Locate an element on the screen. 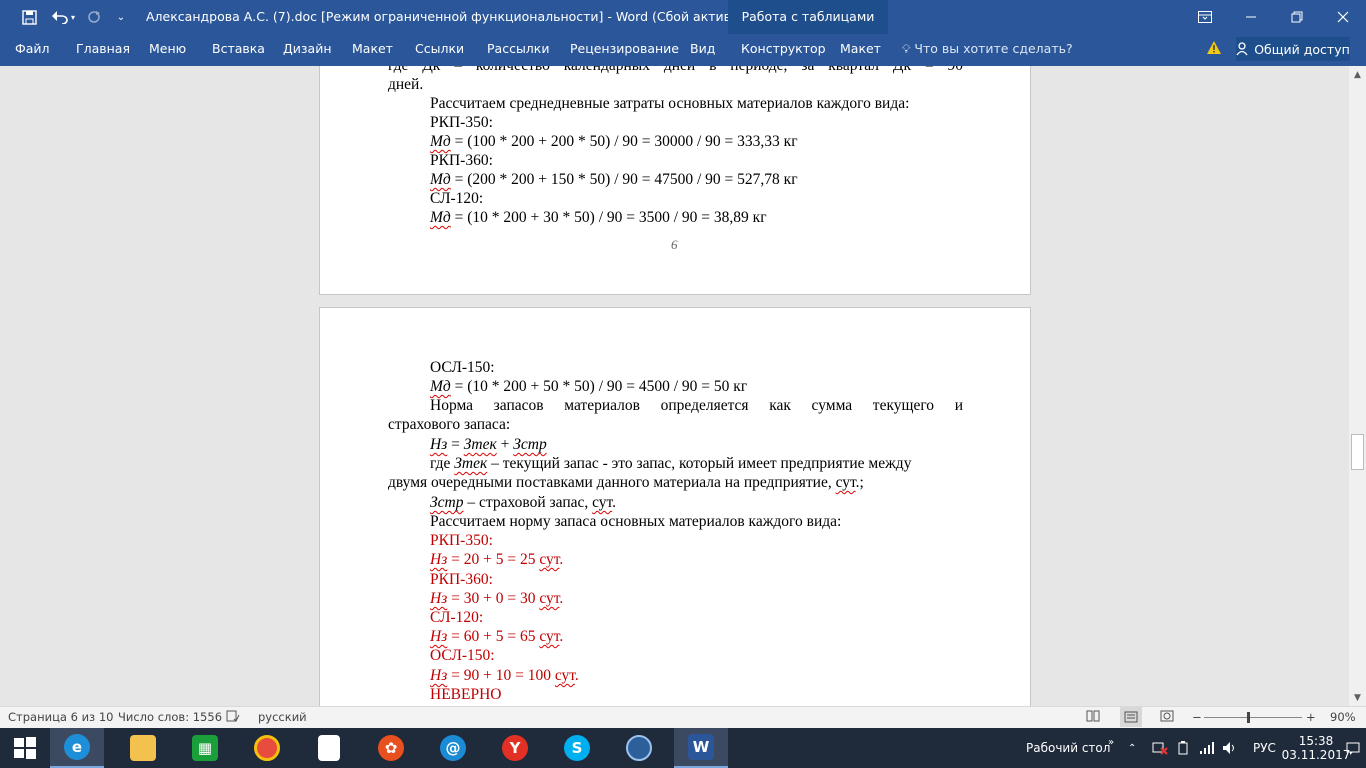 Image resolution: width=1366 pixels, height=768 pixels. zoom-slider is located at coordinates (1253, 717).